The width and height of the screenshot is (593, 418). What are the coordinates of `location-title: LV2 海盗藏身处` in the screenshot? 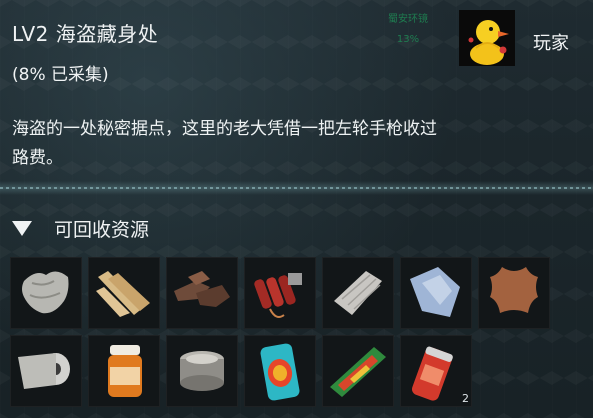 It's located at (85, 34).